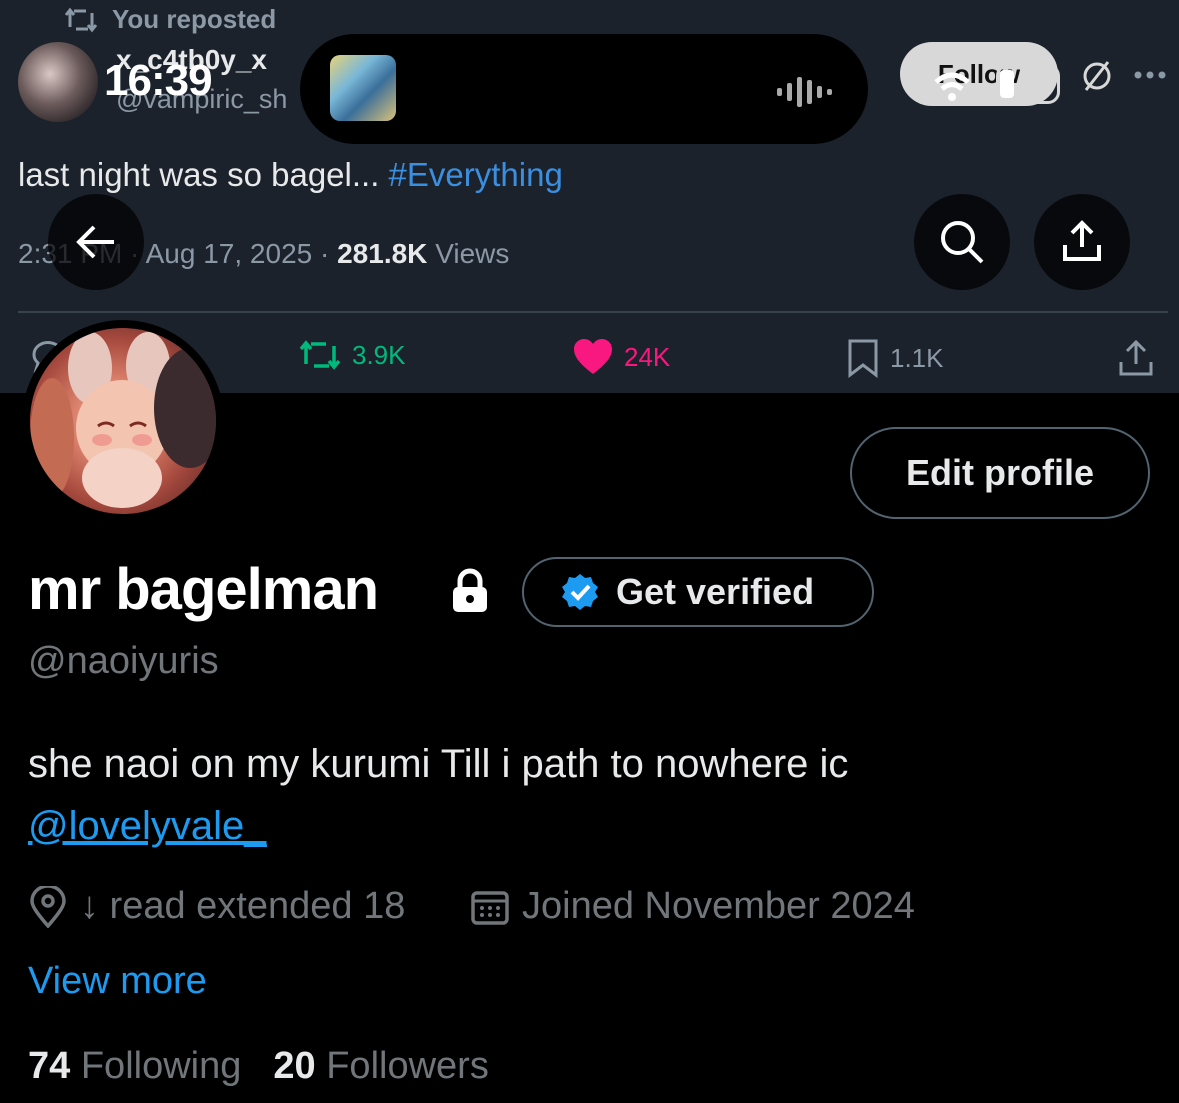 This screenshot has width=1179, height=1103. I want to click on edit-profile-label: Edit profile, so click(1000, 472).